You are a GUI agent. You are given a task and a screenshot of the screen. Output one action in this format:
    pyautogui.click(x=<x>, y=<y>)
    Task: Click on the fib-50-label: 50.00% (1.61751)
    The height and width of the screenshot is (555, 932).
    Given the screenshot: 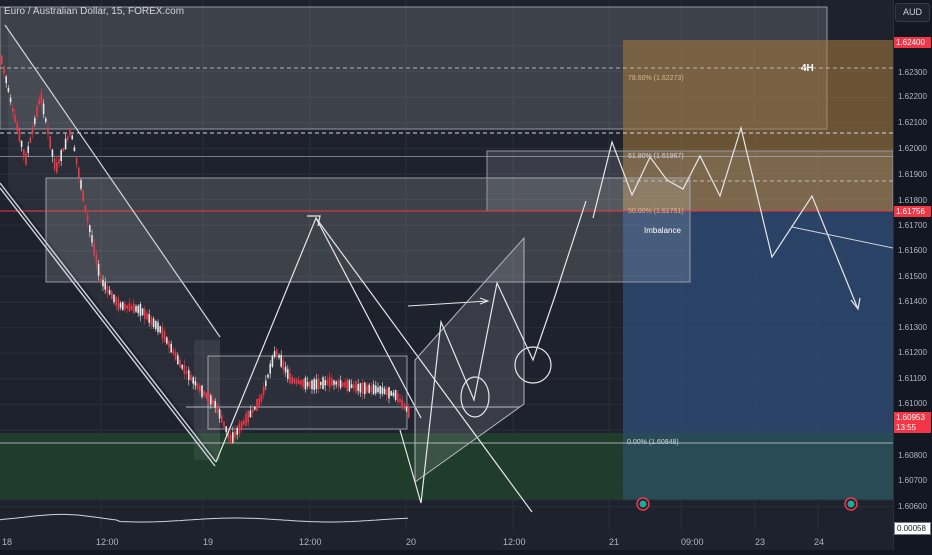 What is the action you would take?
    pyautogui.click(x=656, y=211)
    